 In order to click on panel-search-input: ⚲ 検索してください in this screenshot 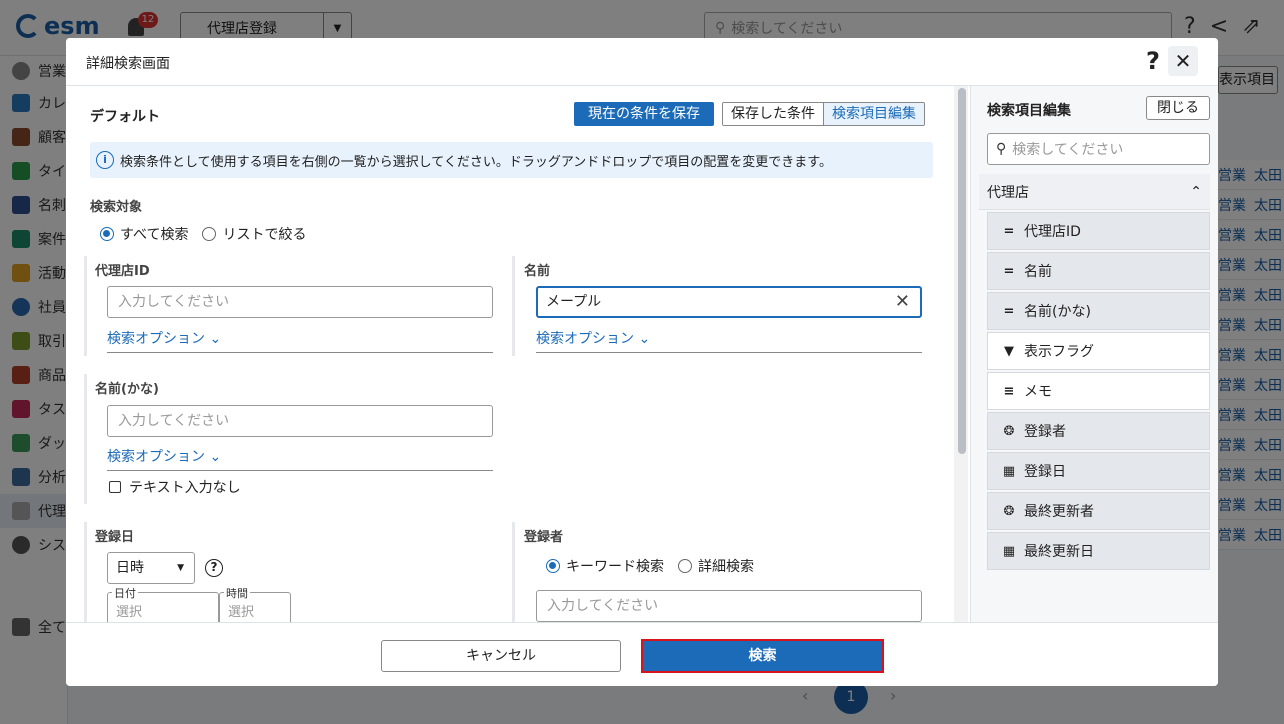, I will do `click(1098, 149)`.